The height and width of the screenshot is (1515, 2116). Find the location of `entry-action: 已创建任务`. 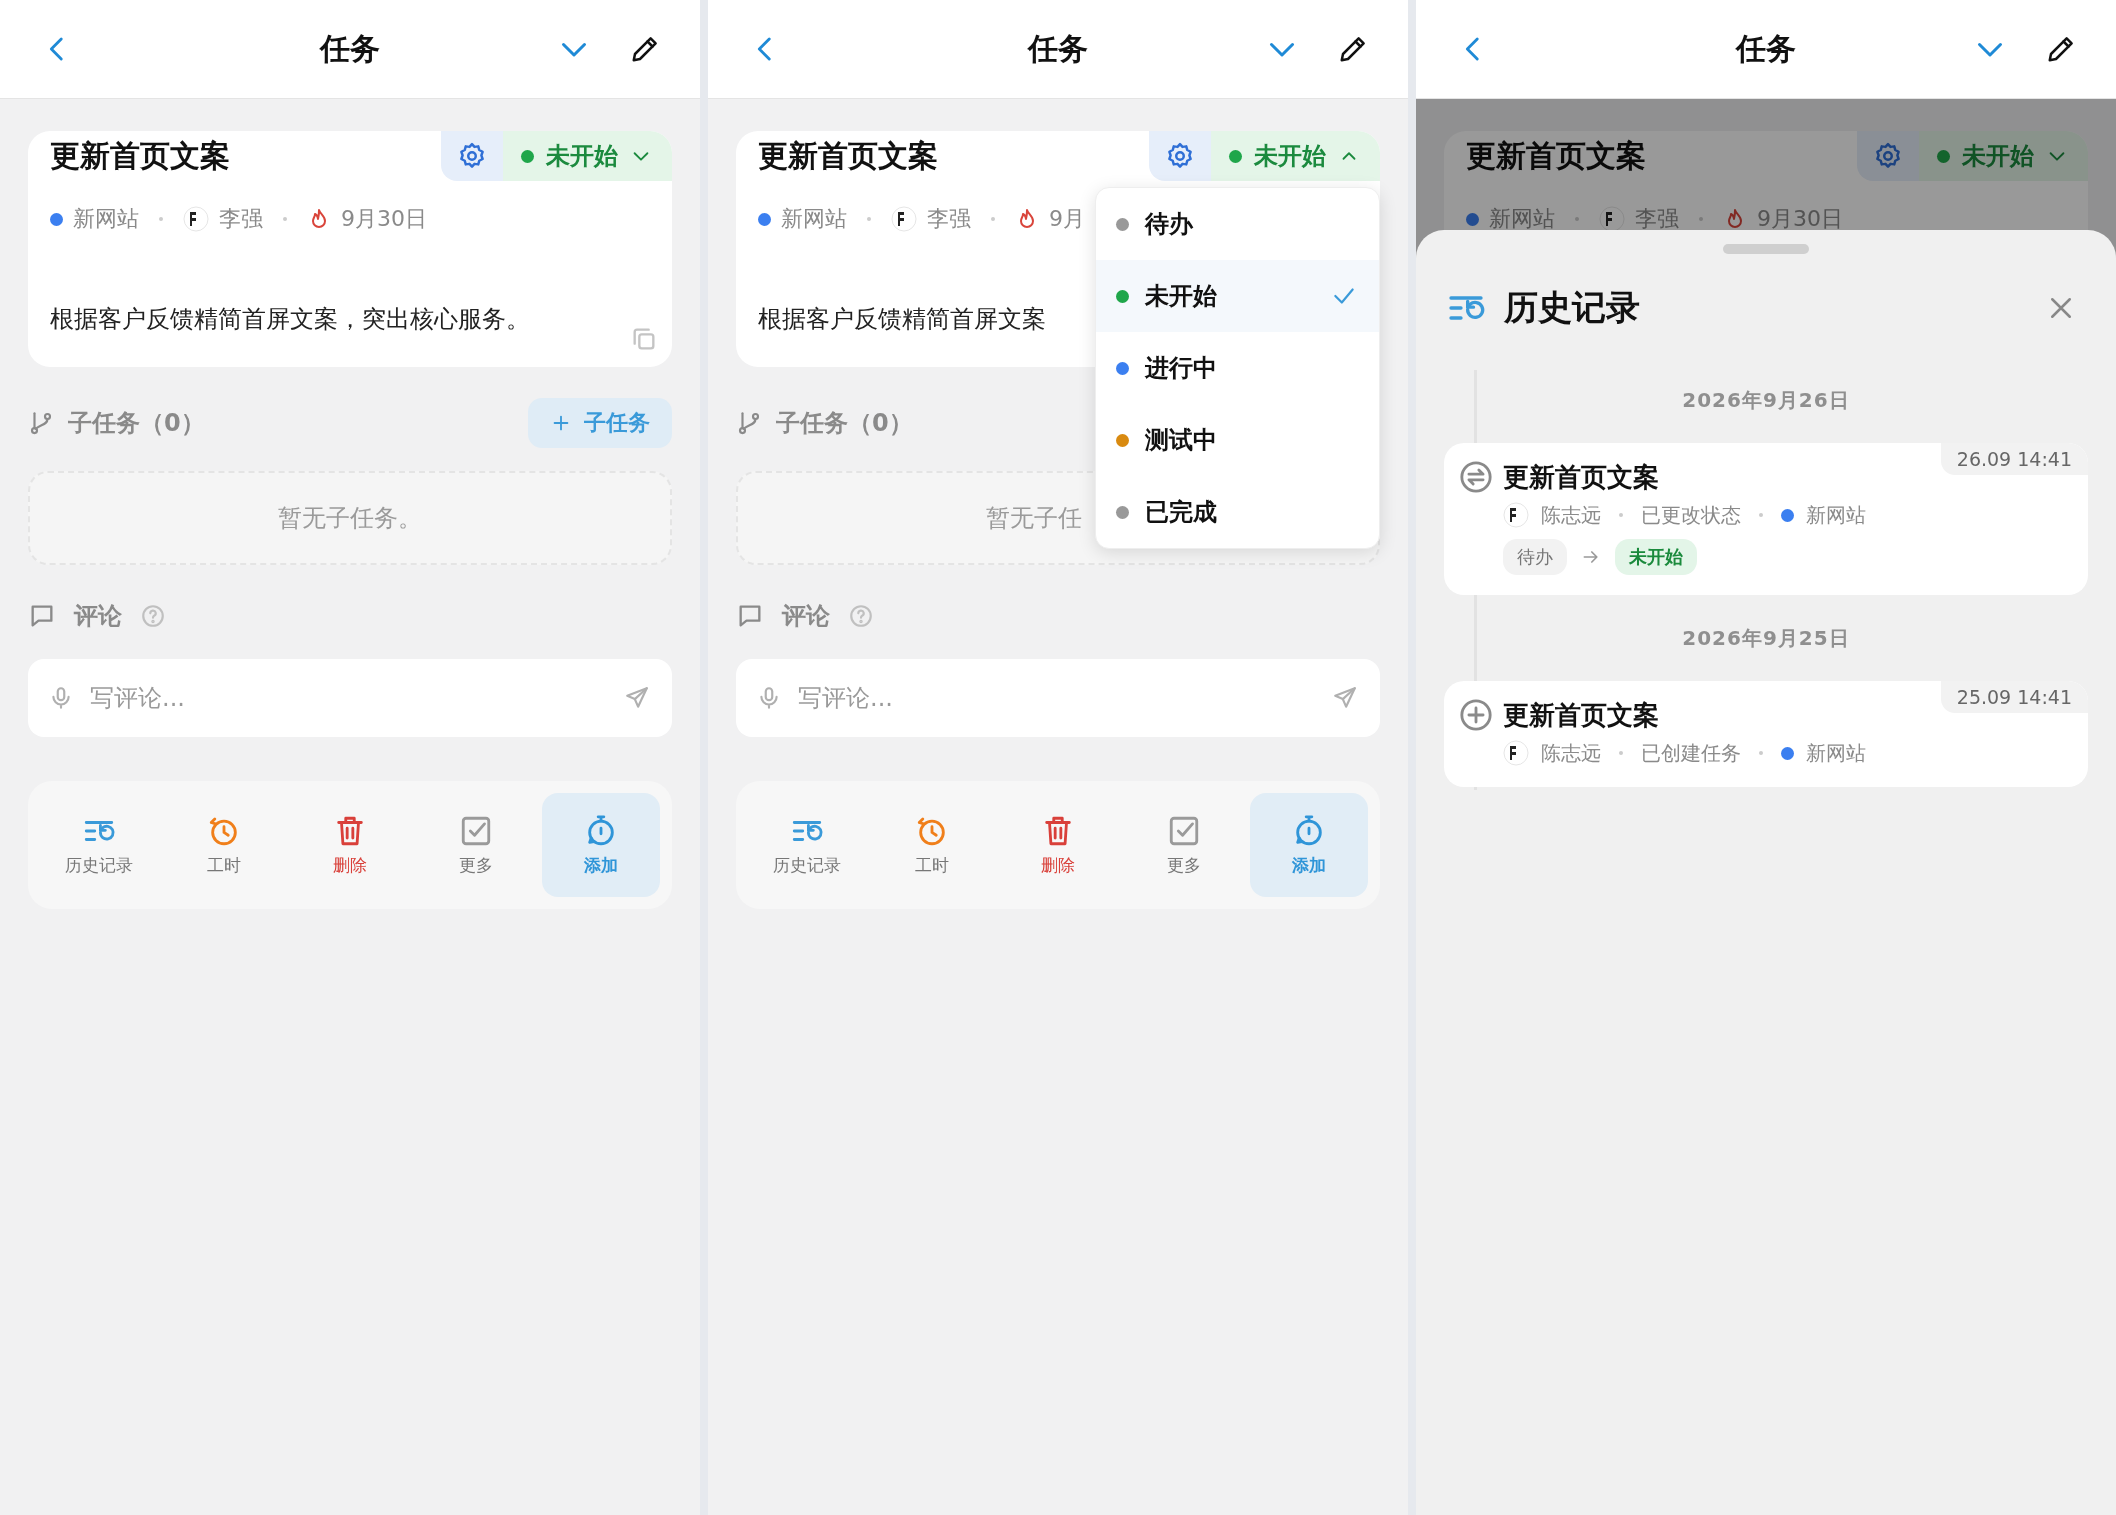

entry-action: 已创建任务 is located at coordinates (1691, 753).